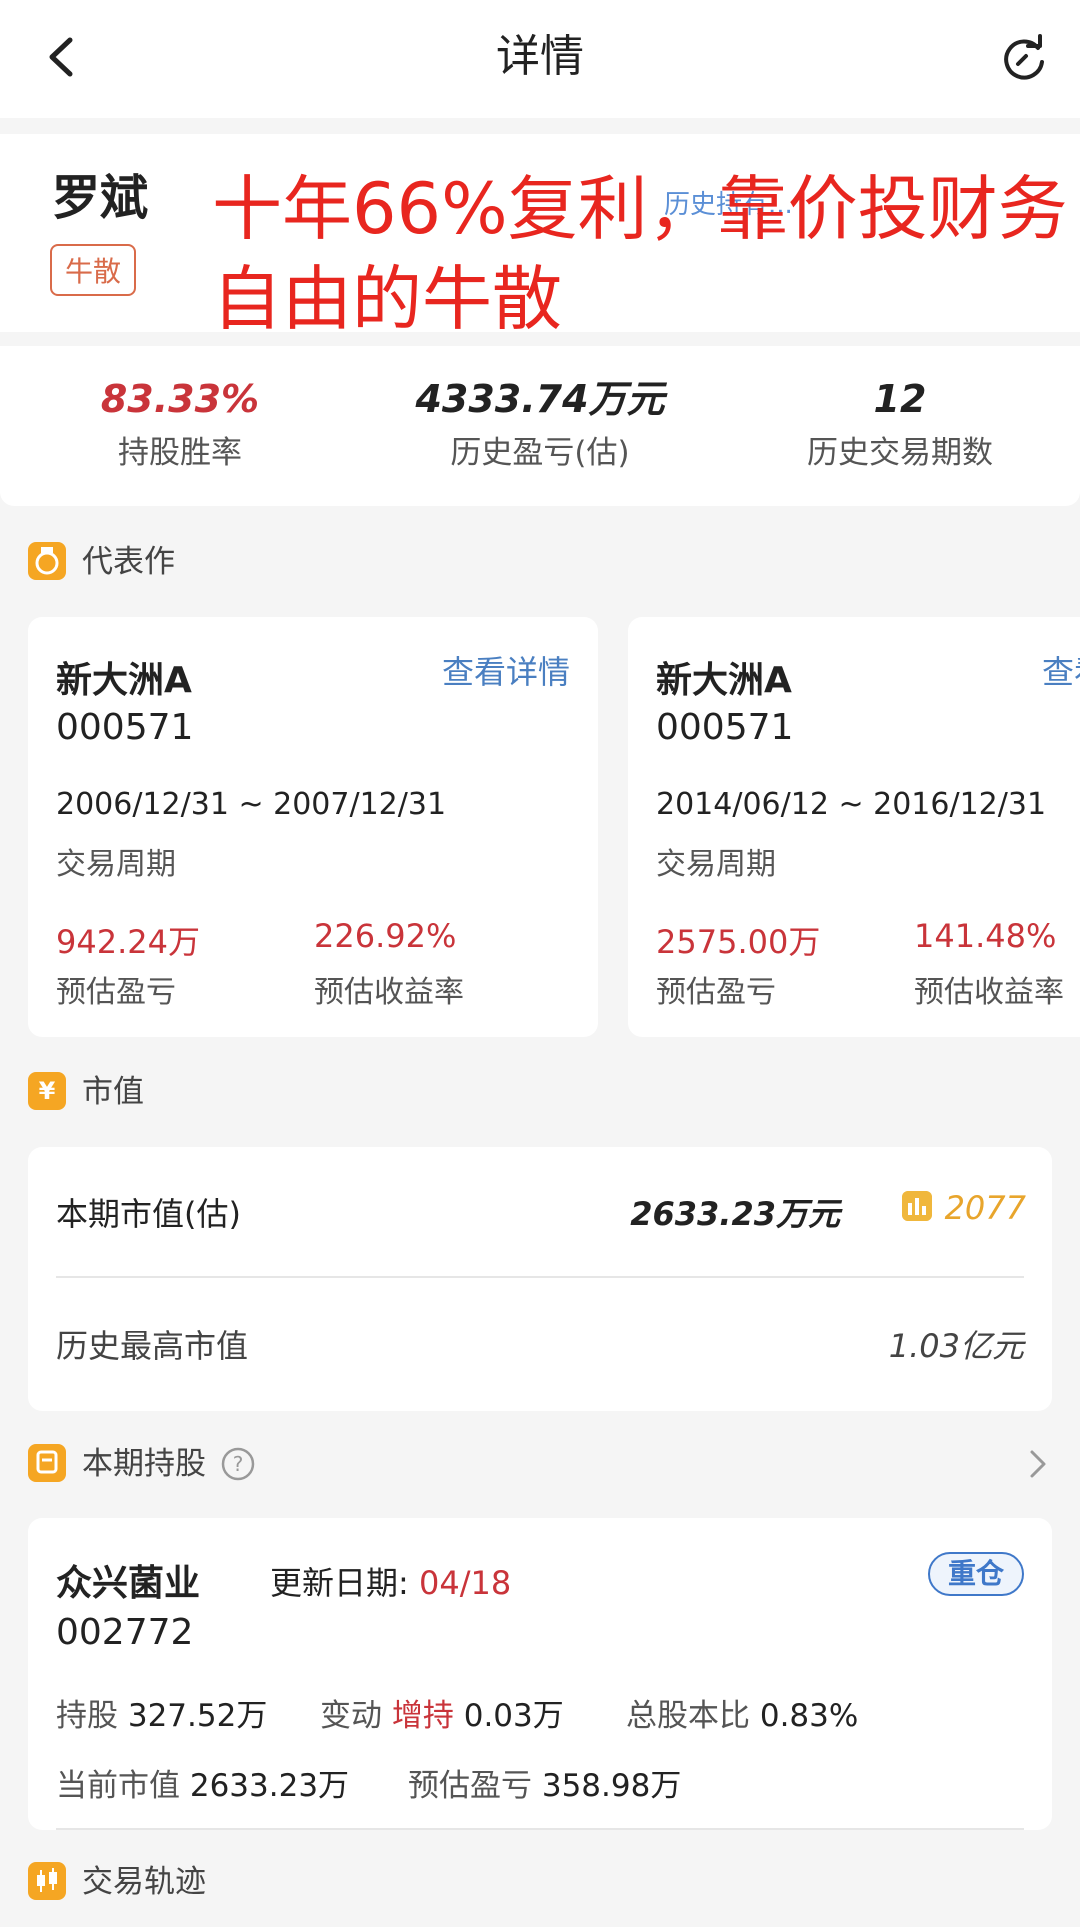  What do you see at coordinates (144, 1464) in the screenshot?
I see `section-title: 本期持股` at bounding box center [144, 1464].